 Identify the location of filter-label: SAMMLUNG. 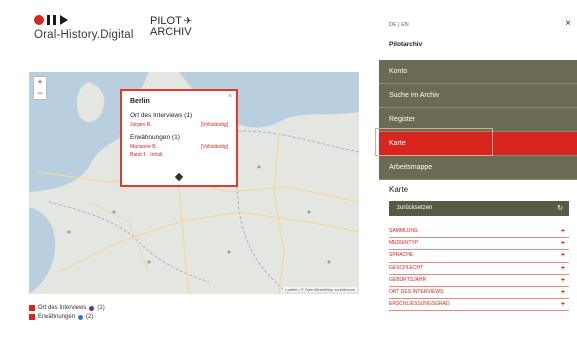
(403, 231).